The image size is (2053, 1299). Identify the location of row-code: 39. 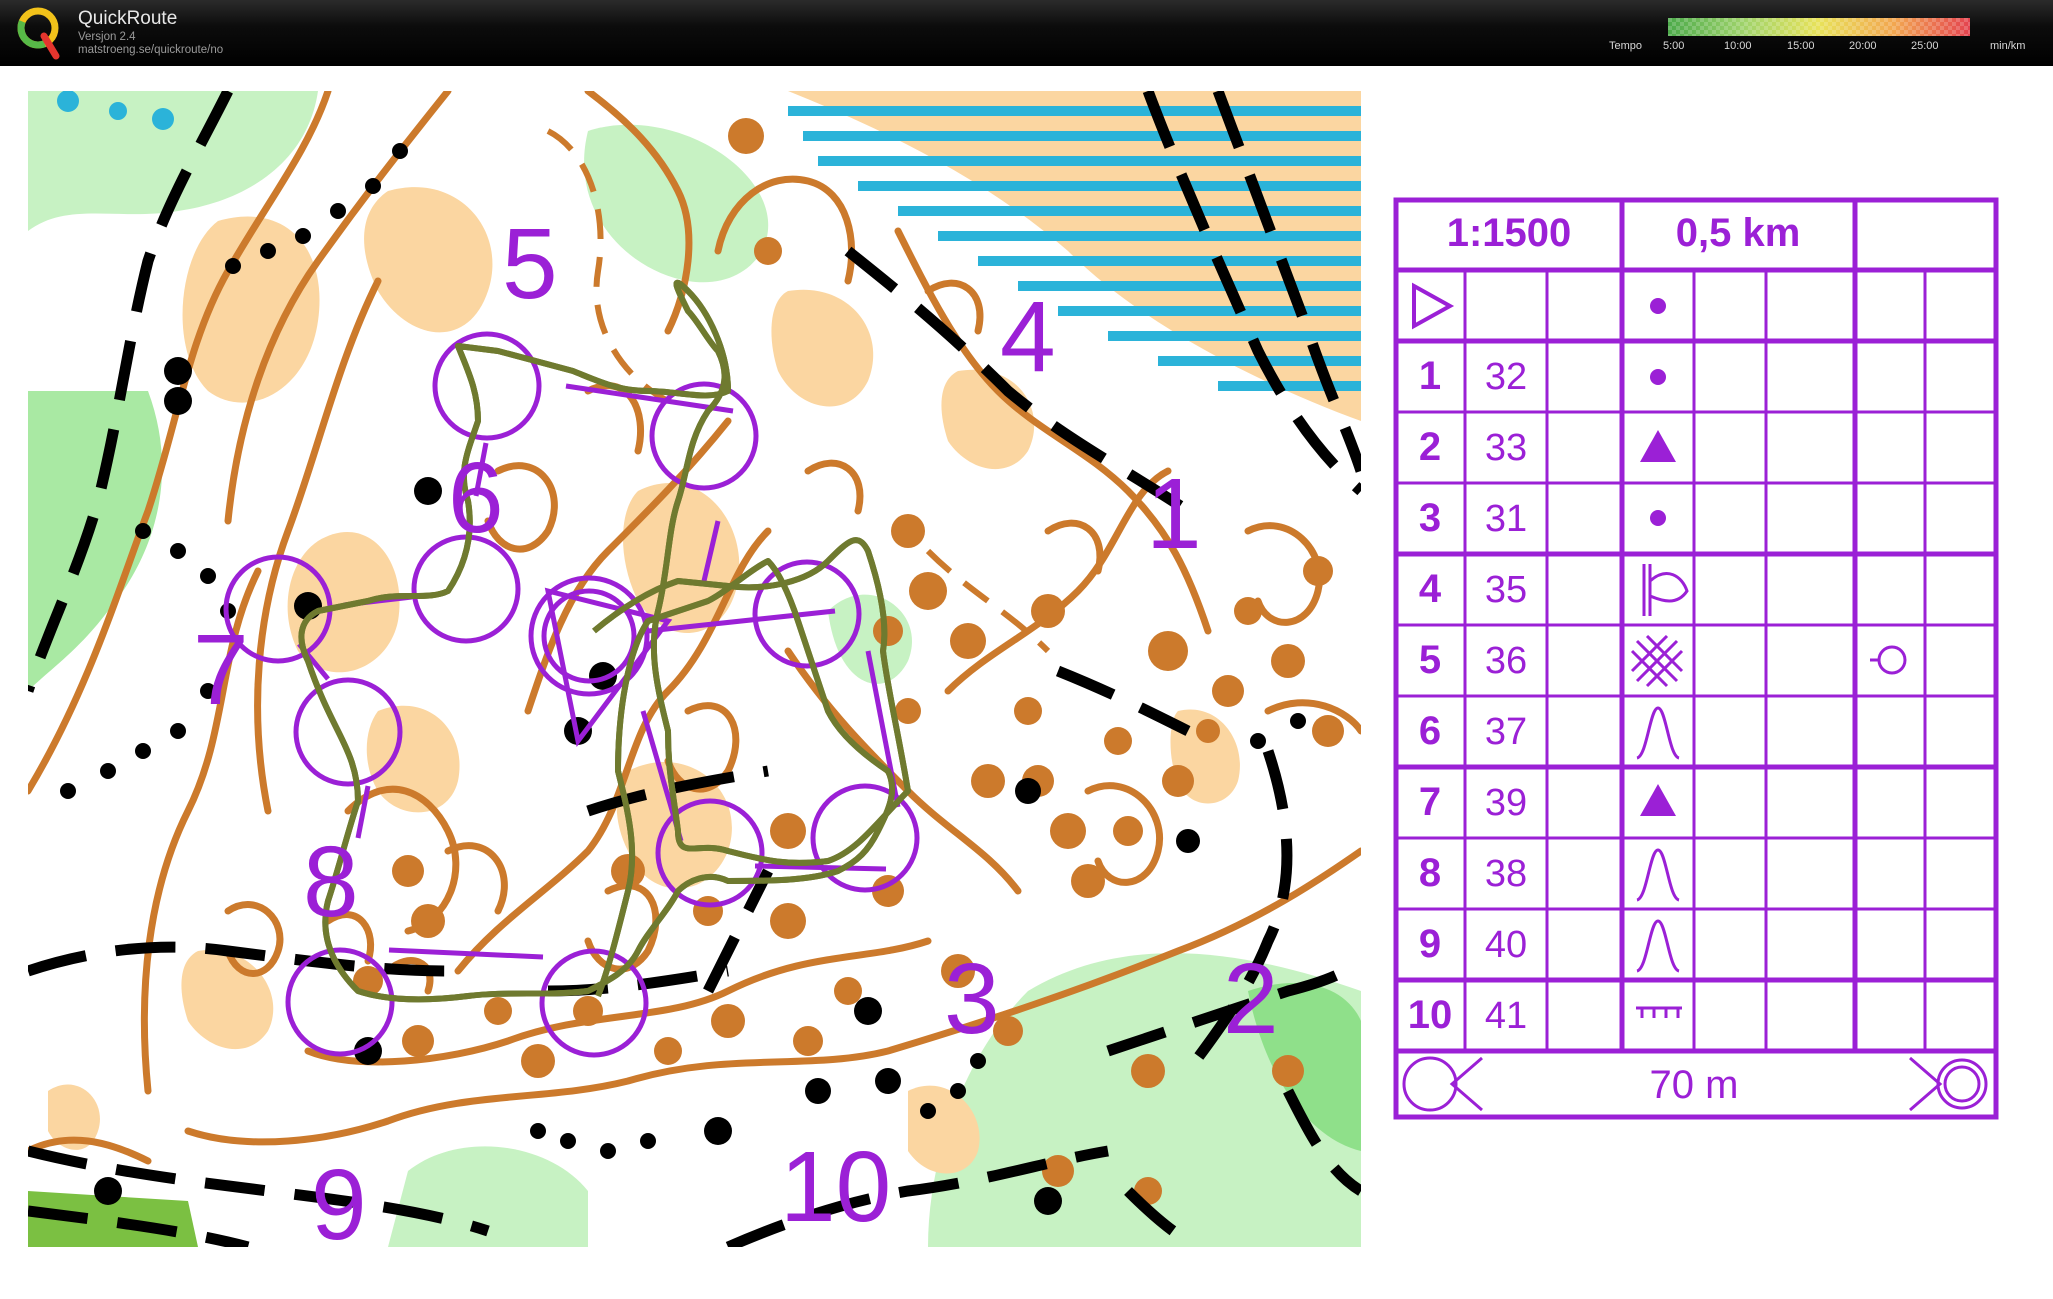
(1506, 803).